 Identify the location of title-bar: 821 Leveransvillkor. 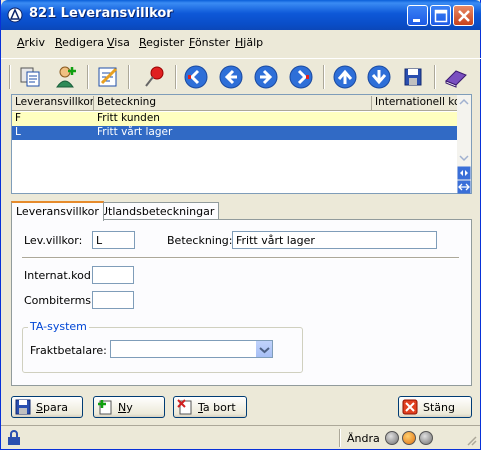
(241, 15).